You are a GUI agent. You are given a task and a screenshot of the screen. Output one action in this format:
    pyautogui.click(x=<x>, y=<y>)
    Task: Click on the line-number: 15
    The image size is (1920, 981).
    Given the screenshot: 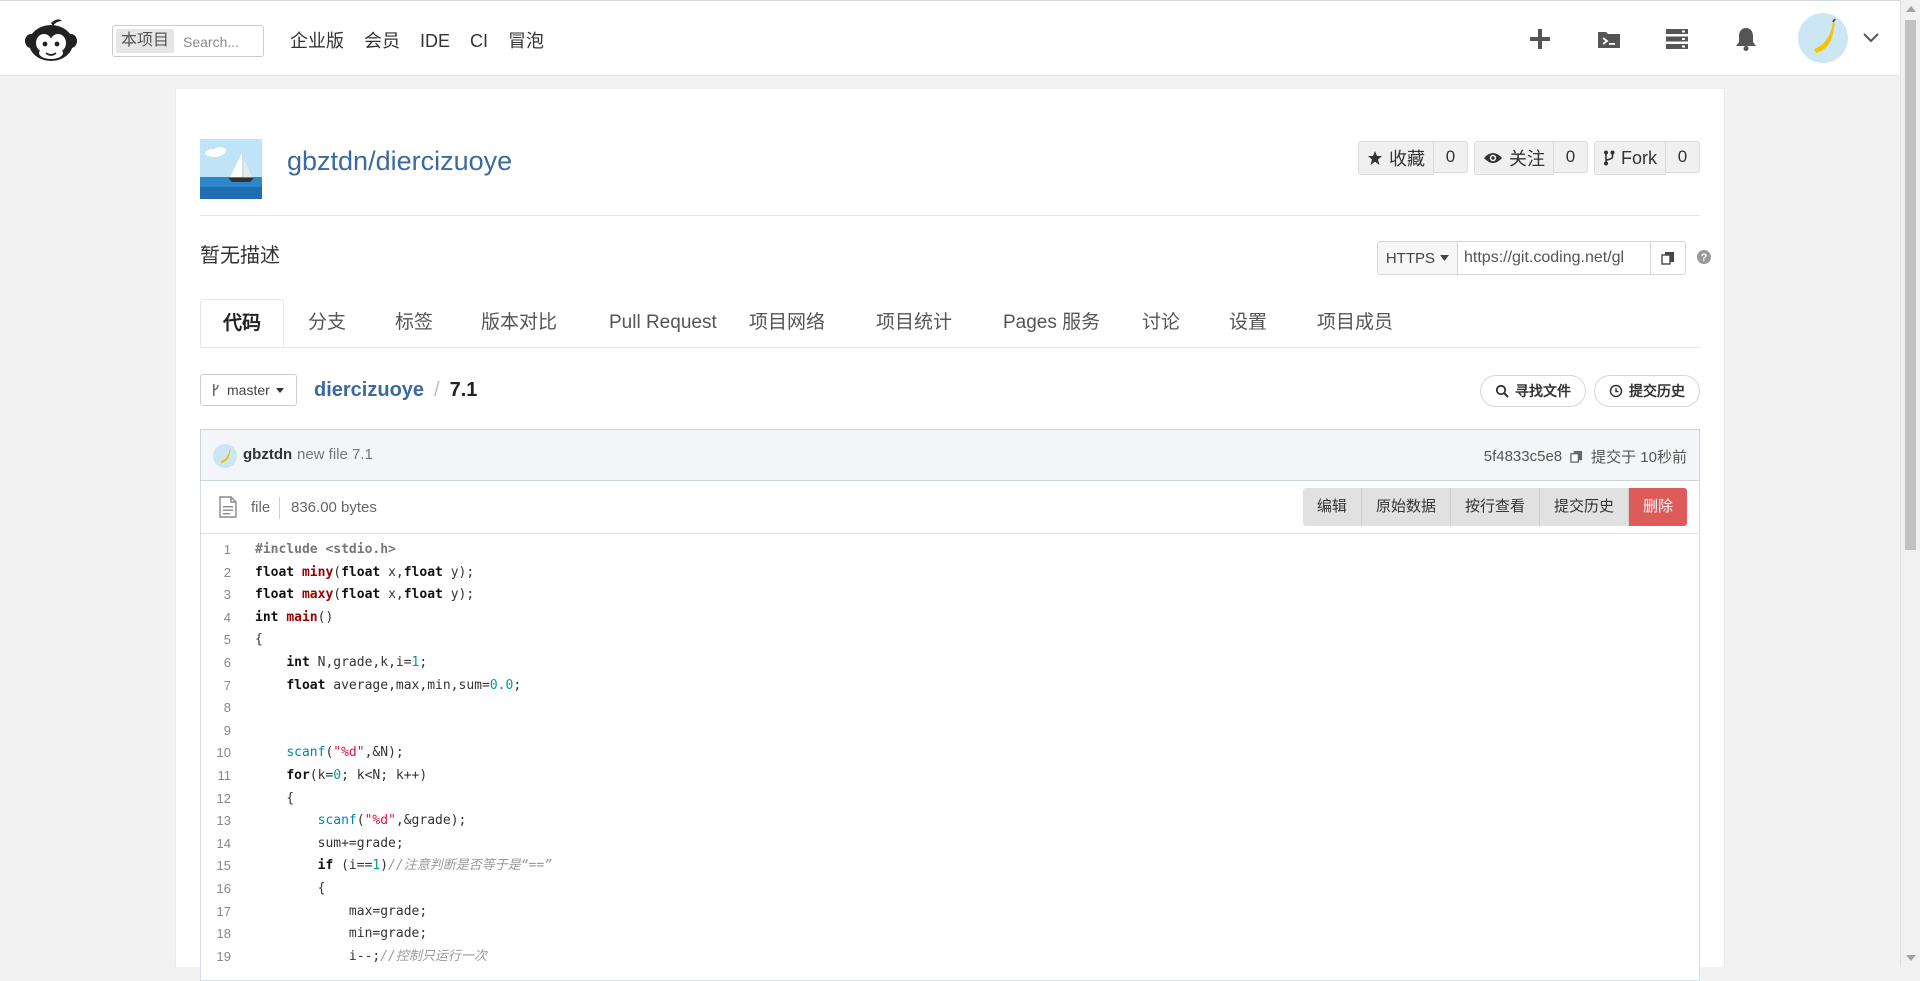 What is the action you would take?
    pyautogui.click(x=216, y=866)
    